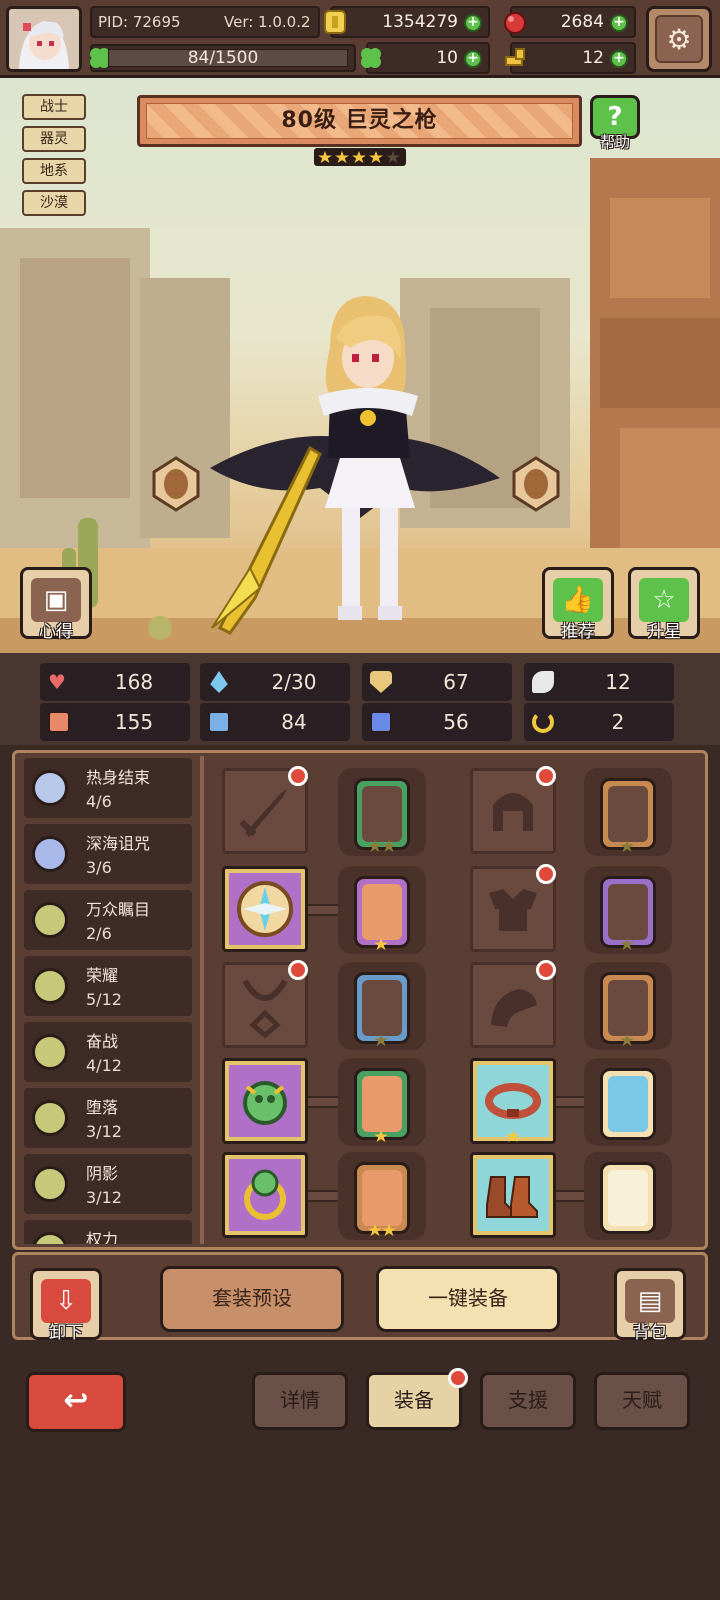 The image size is (720, 1600). What do you see at coordinates (515, 57) in the screenshot?
I see `key-icon` at bounding box center [515, 57].